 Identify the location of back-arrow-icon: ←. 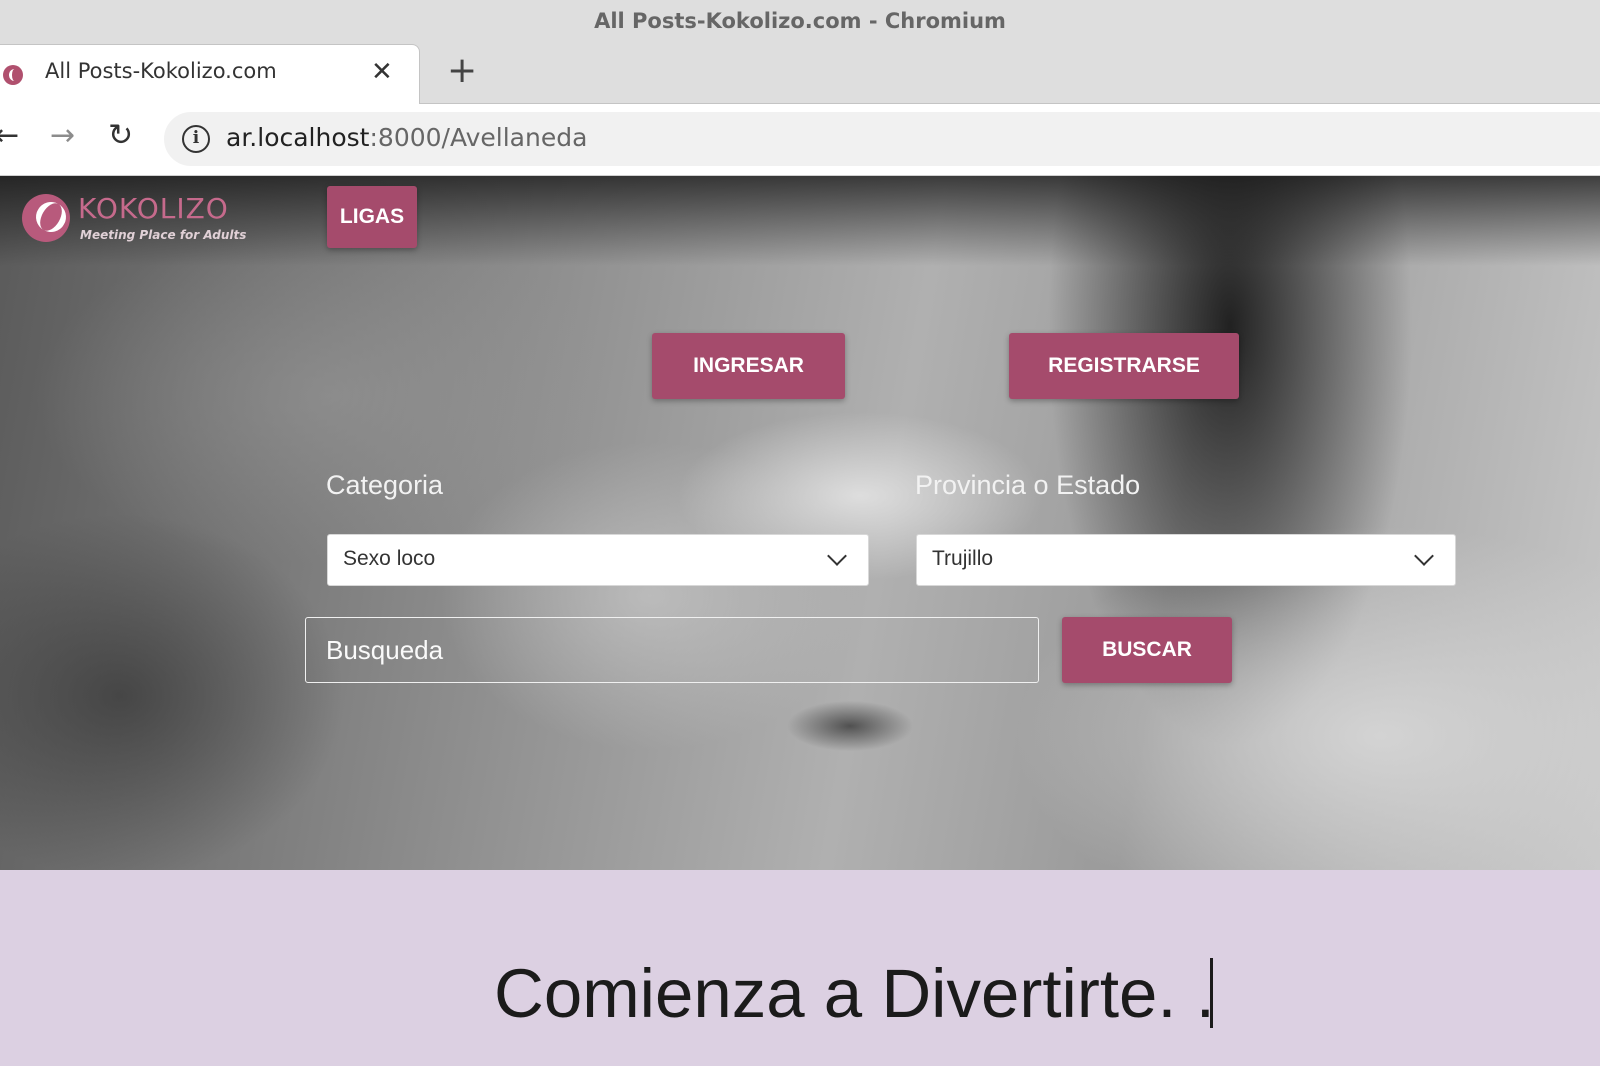
(9, 135).